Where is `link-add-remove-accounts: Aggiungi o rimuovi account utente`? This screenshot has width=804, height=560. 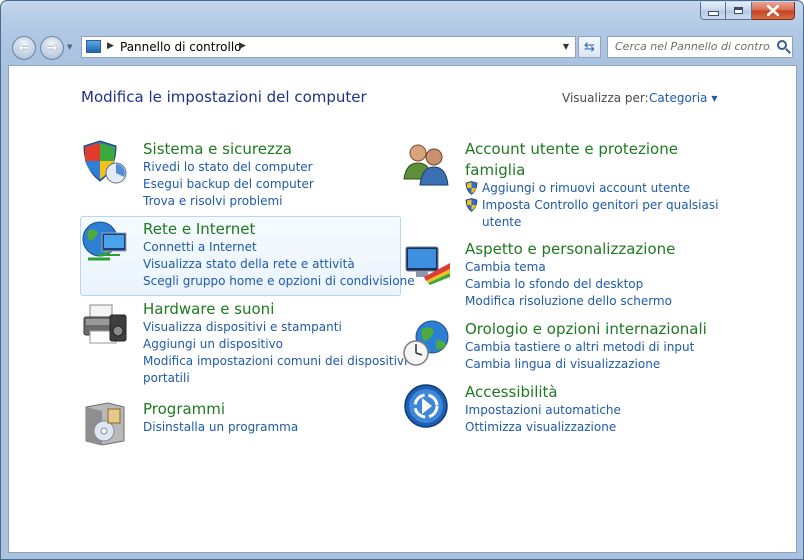
link-add-remove-accounts: Aggiungi o rimuovi account utente is located at coordinates (591, 188).